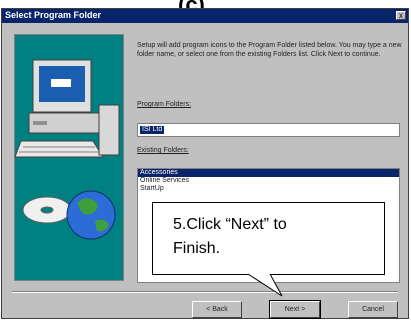 The height and width of the screenshot is (320, 411). Describe the element at coordinates (273, 237) in the screenshot. I see `callout-text: 5.Click “Next” to Finish.` at that location.